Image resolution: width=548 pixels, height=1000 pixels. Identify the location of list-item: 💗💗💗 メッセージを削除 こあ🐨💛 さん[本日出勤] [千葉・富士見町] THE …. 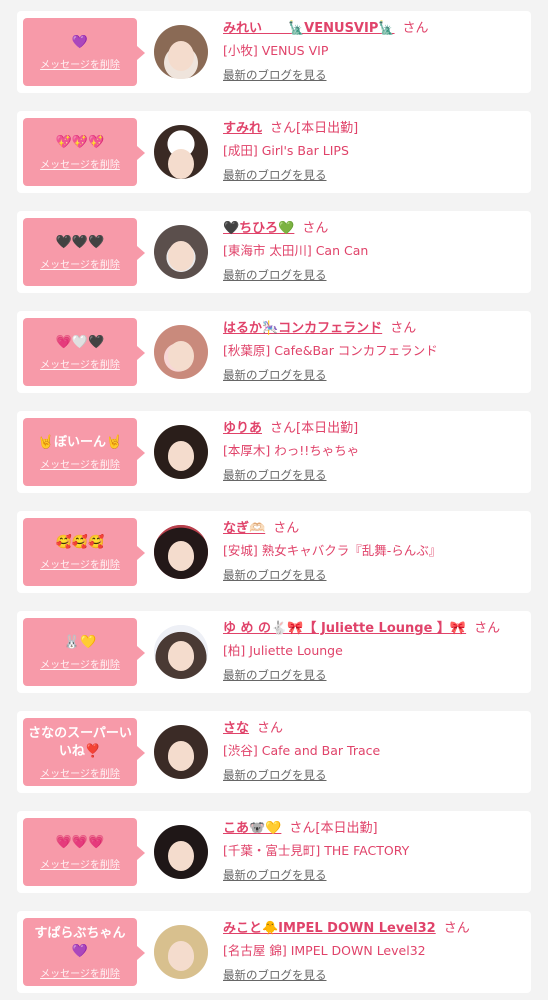
(274, 852).